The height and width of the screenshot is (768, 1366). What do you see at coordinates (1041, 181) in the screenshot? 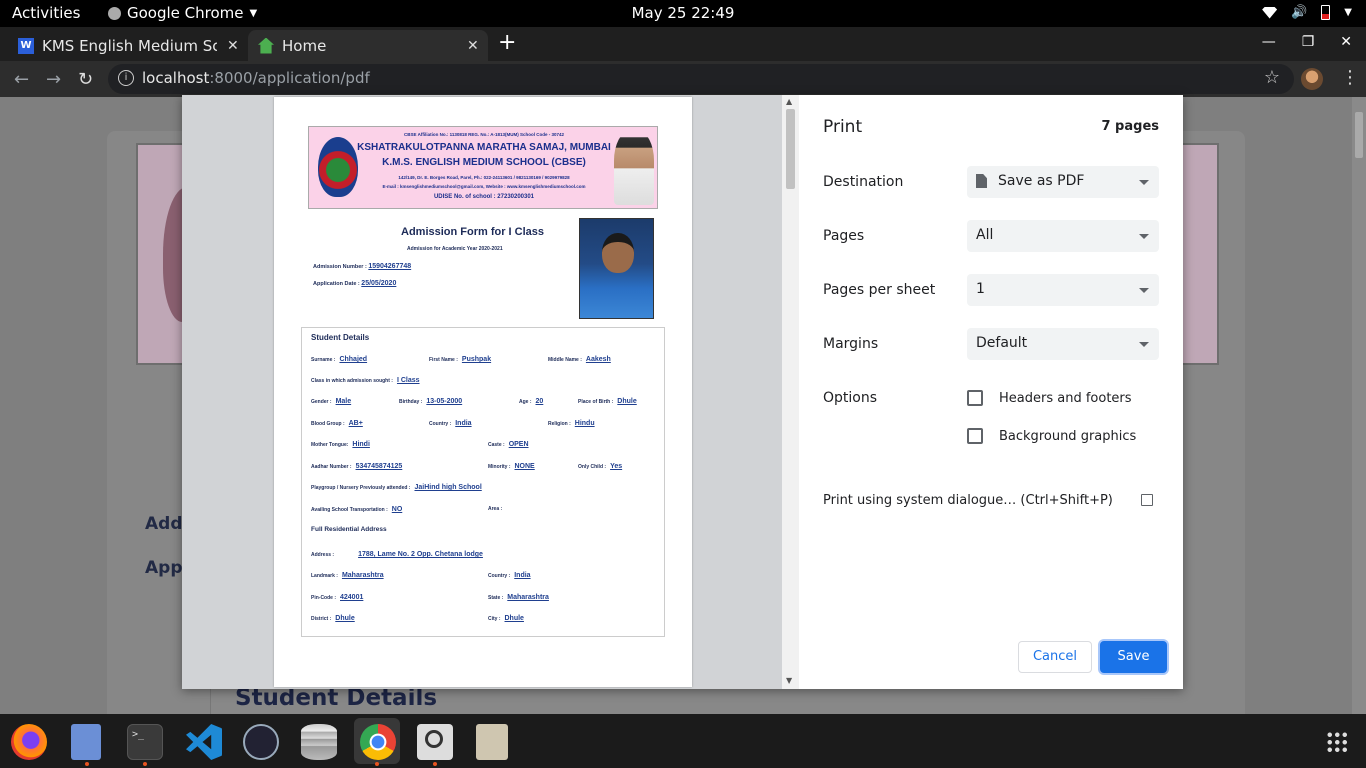
I see `destination-value: Save as PDF` at bounding box center [1041, 181].